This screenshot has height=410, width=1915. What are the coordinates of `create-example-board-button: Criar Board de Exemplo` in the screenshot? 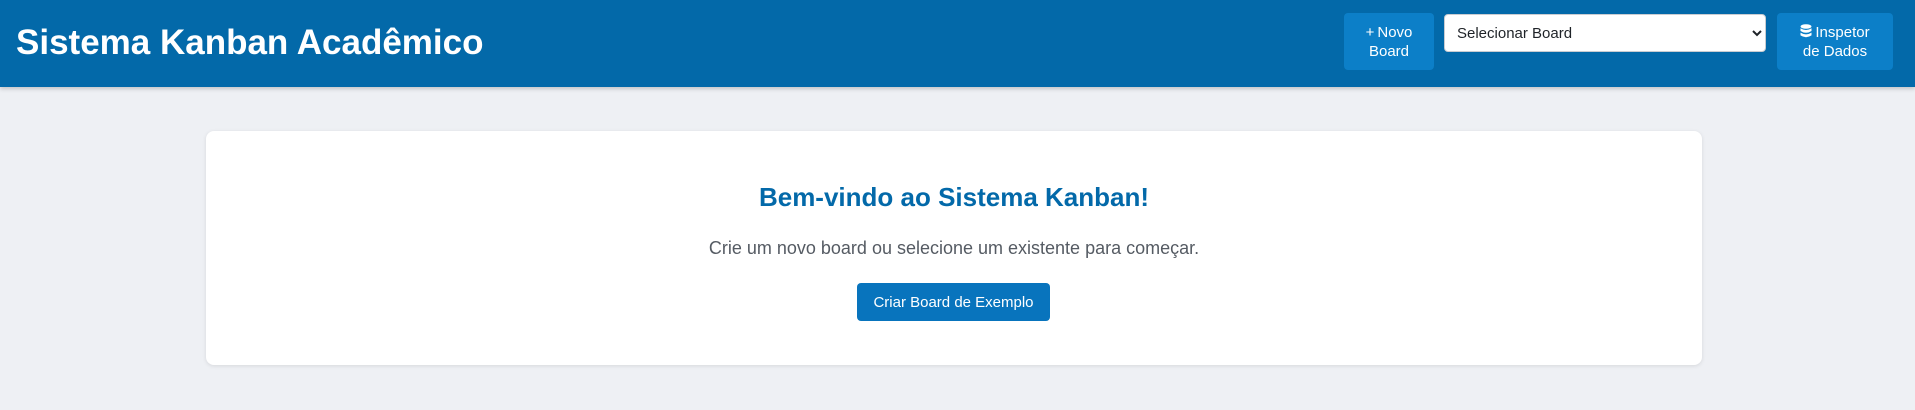 It's located at (953, 302).